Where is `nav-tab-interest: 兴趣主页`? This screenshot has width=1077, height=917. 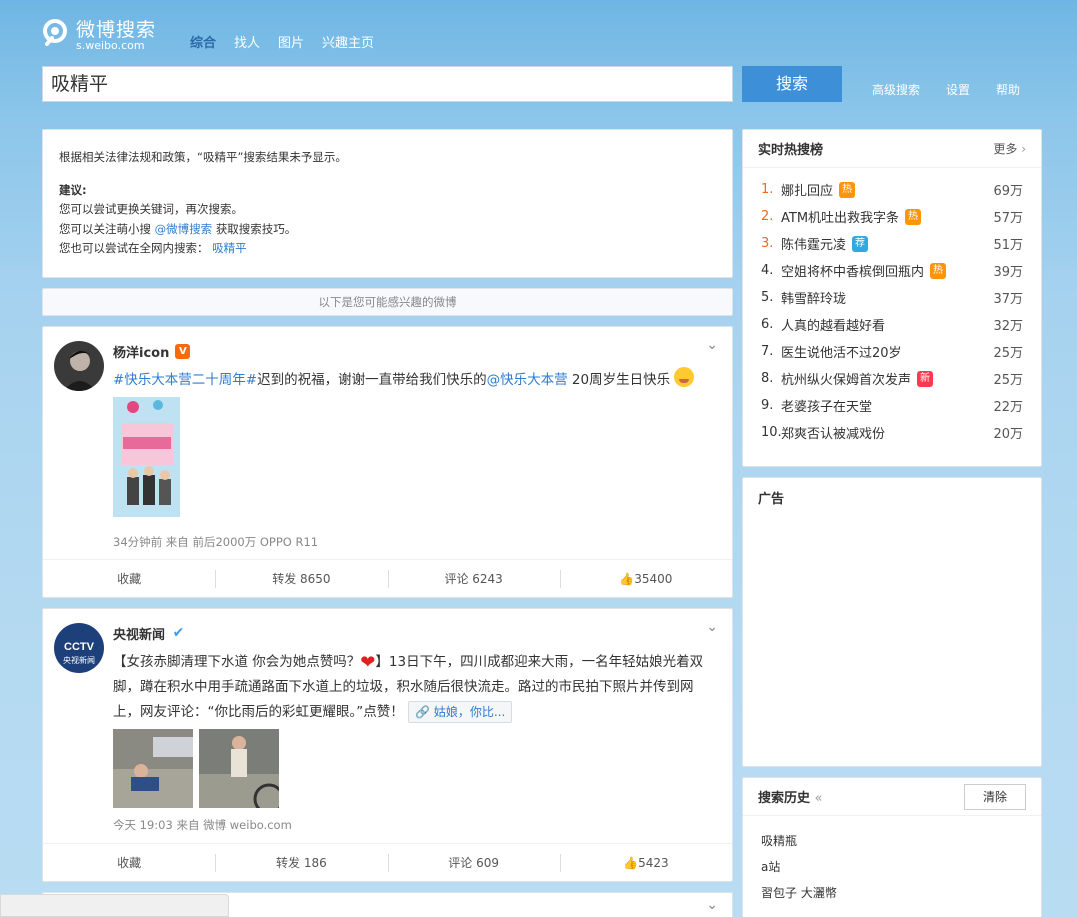
nav-tab-interest: 兴趣主页 is located at coordinates (348, 41).